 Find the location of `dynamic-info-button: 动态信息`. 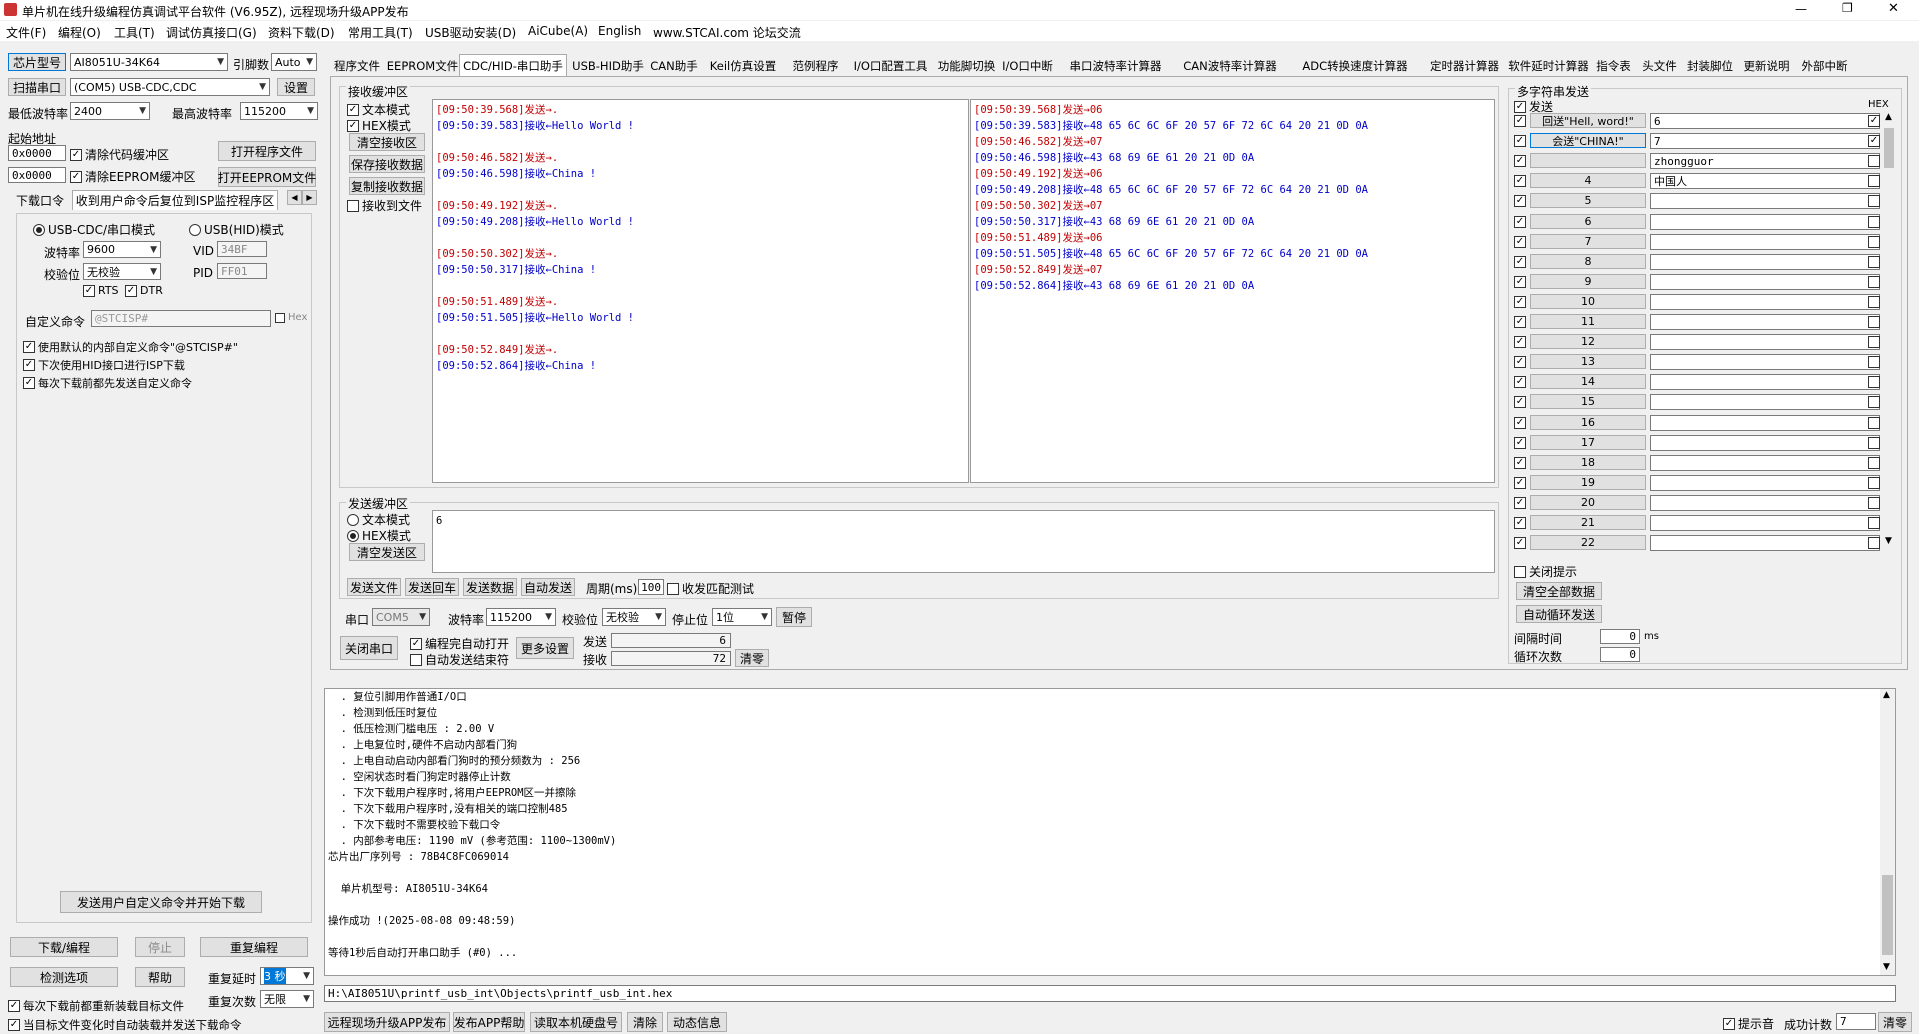

dynamic-info-button: 动态信息 is located at coordinates (697, 1022).